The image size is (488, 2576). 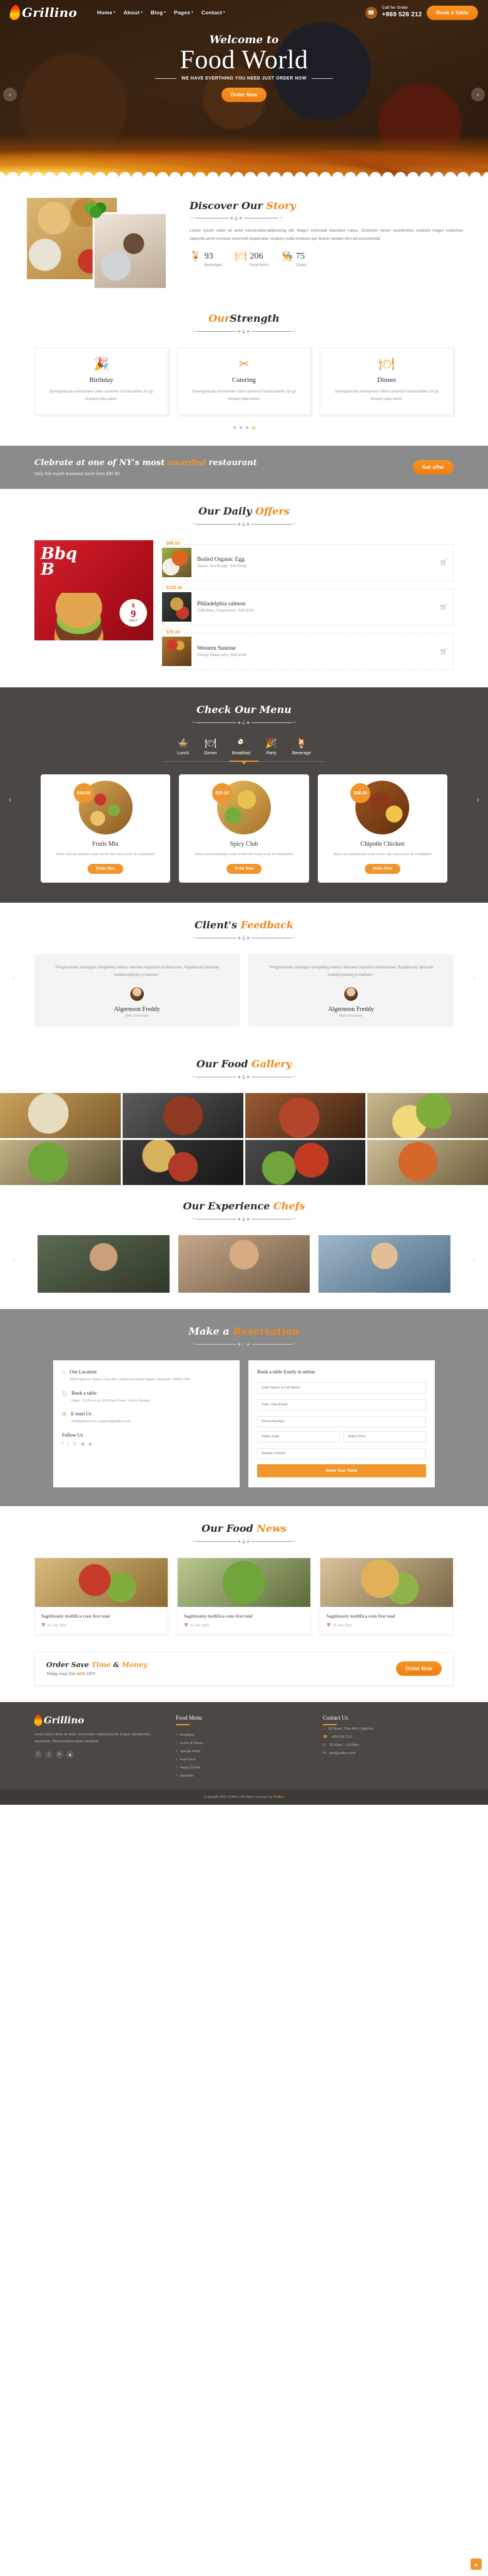 I want to click on footer-link: Lunch & Dinner, so click(x=241, y=1743).